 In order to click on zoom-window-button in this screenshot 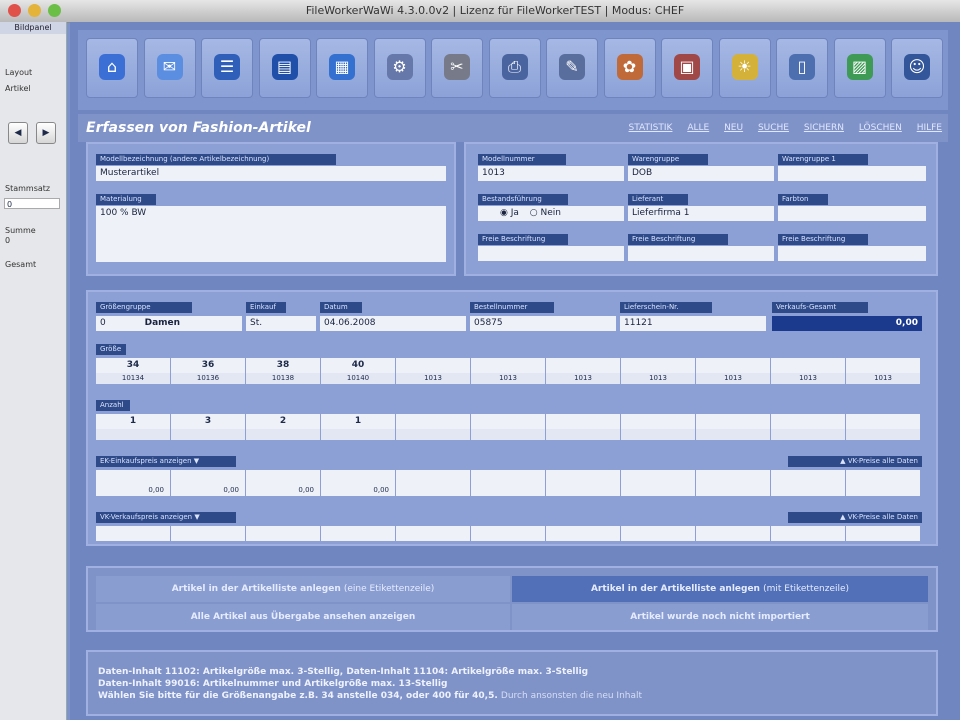, I will do `click(54, 10)`.